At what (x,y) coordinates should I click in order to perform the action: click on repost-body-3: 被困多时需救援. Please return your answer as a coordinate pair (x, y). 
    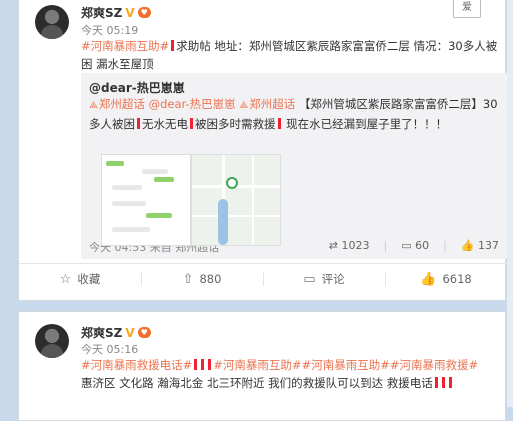
    Looking at the image, I should click on (235, 124).